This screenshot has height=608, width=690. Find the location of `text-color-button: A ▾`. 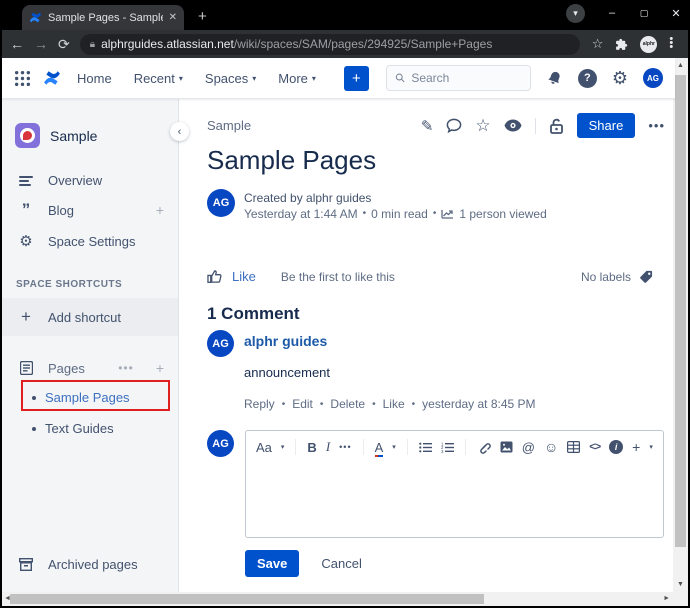

text-color-button: A ▾ is located at coordinates (385, 448).